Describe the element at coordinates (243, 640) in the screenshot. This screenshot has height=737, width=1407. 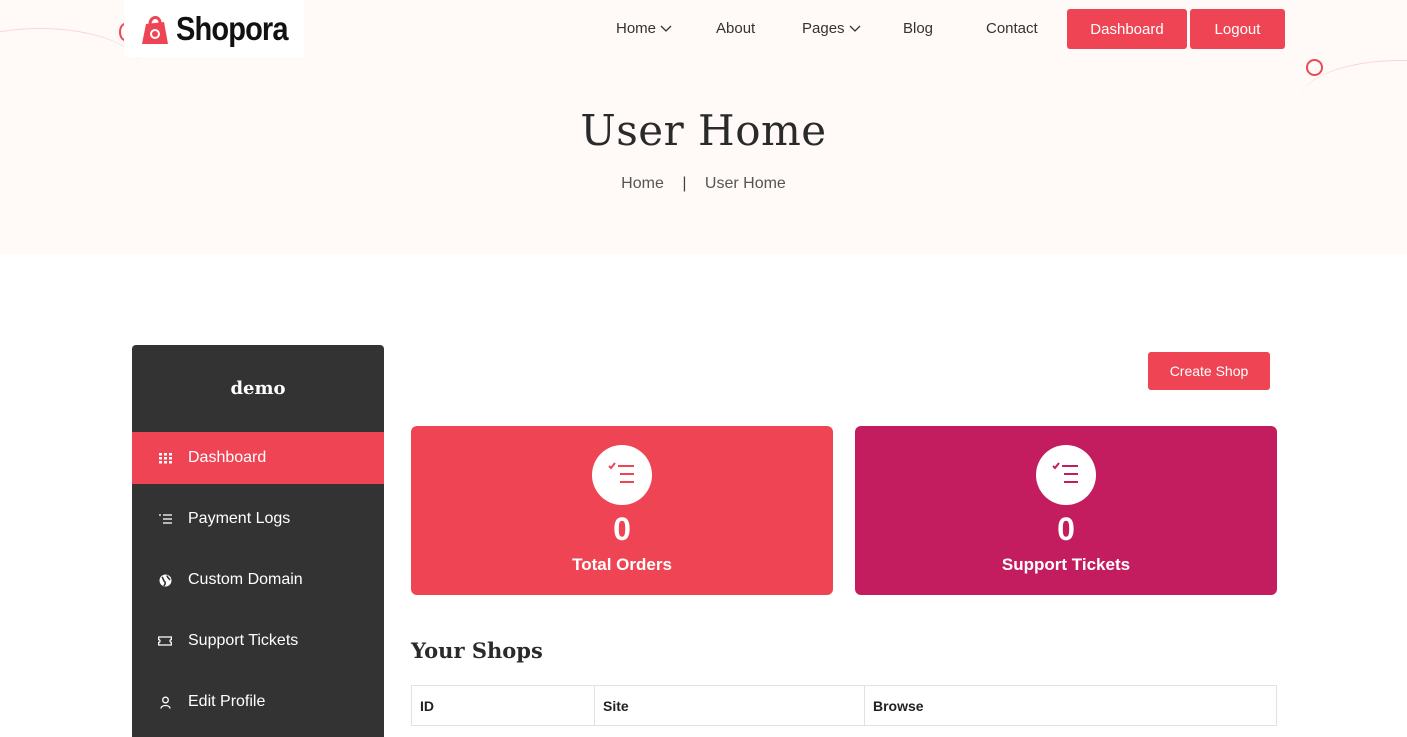
I see `sidebar-item-label: Support Tickets` at that location.